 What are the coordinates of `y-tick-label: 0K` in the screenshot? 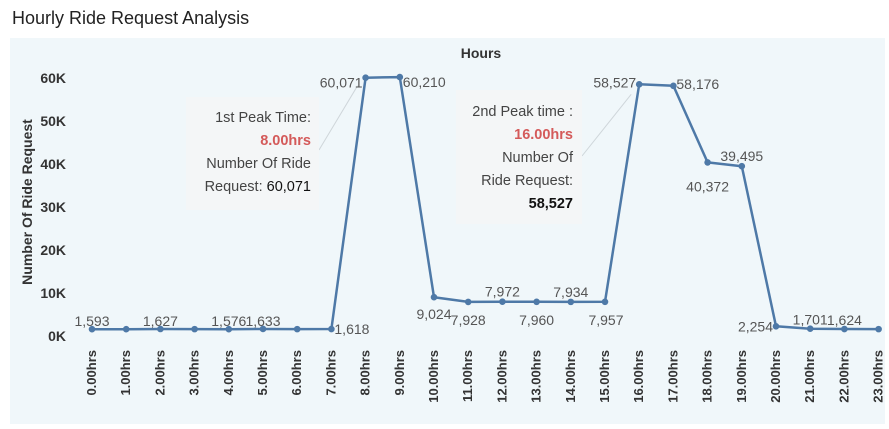 It's located at (57, 336).